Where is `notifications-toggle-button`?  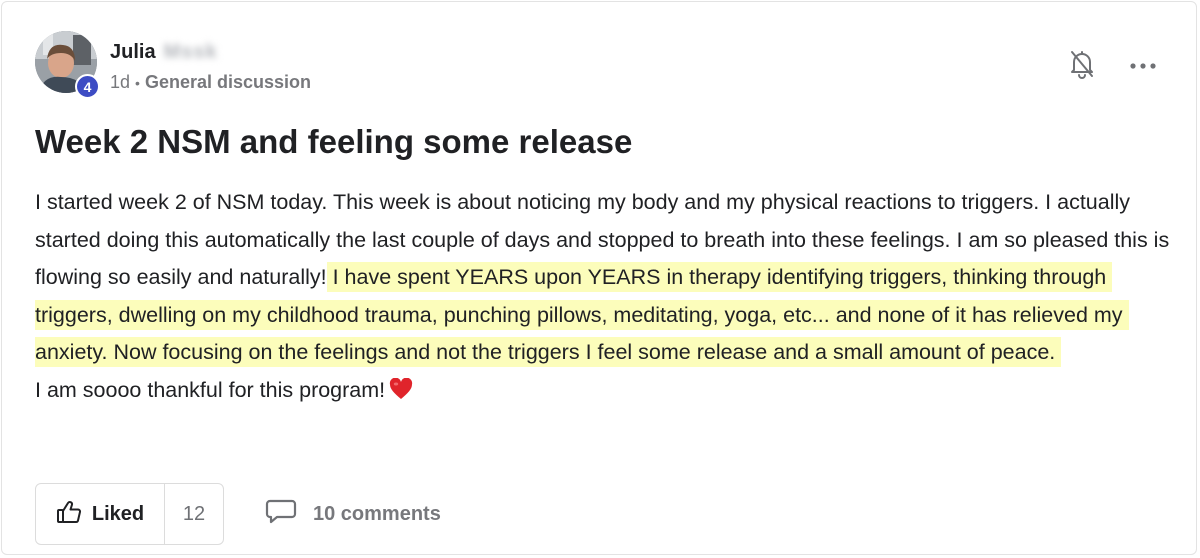 notifications-toggle-button is located at coordinates (1082, 66).